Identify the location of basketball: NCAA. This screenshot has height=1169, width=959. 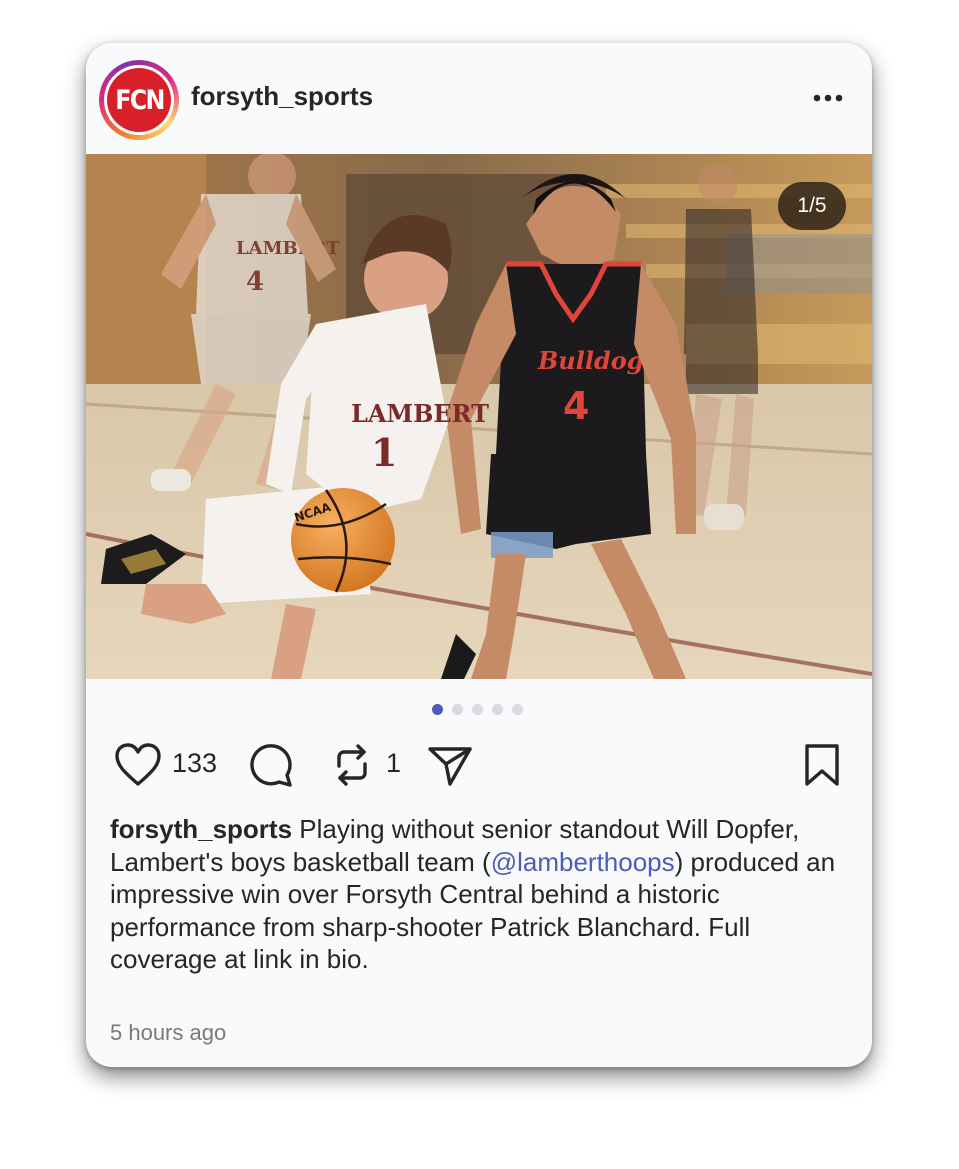
(343, 540).